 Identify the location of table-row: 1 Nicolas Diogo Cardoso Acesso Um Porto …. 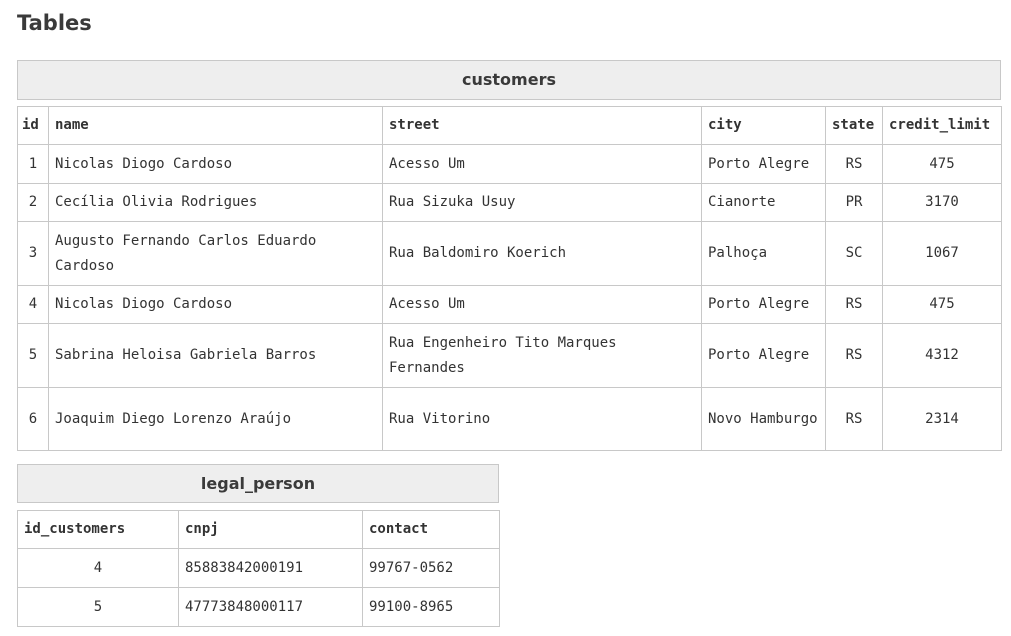
(509, 164).